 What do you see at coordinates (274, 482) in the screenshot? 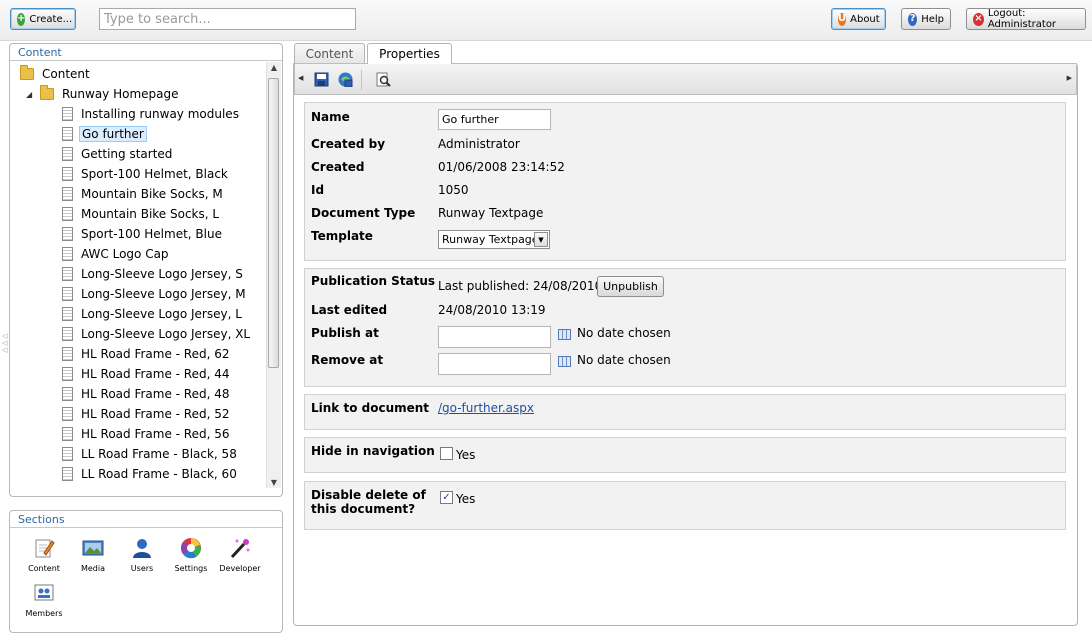
I see `scroll-down-icon: ▼` at bounding box center [274, 482].